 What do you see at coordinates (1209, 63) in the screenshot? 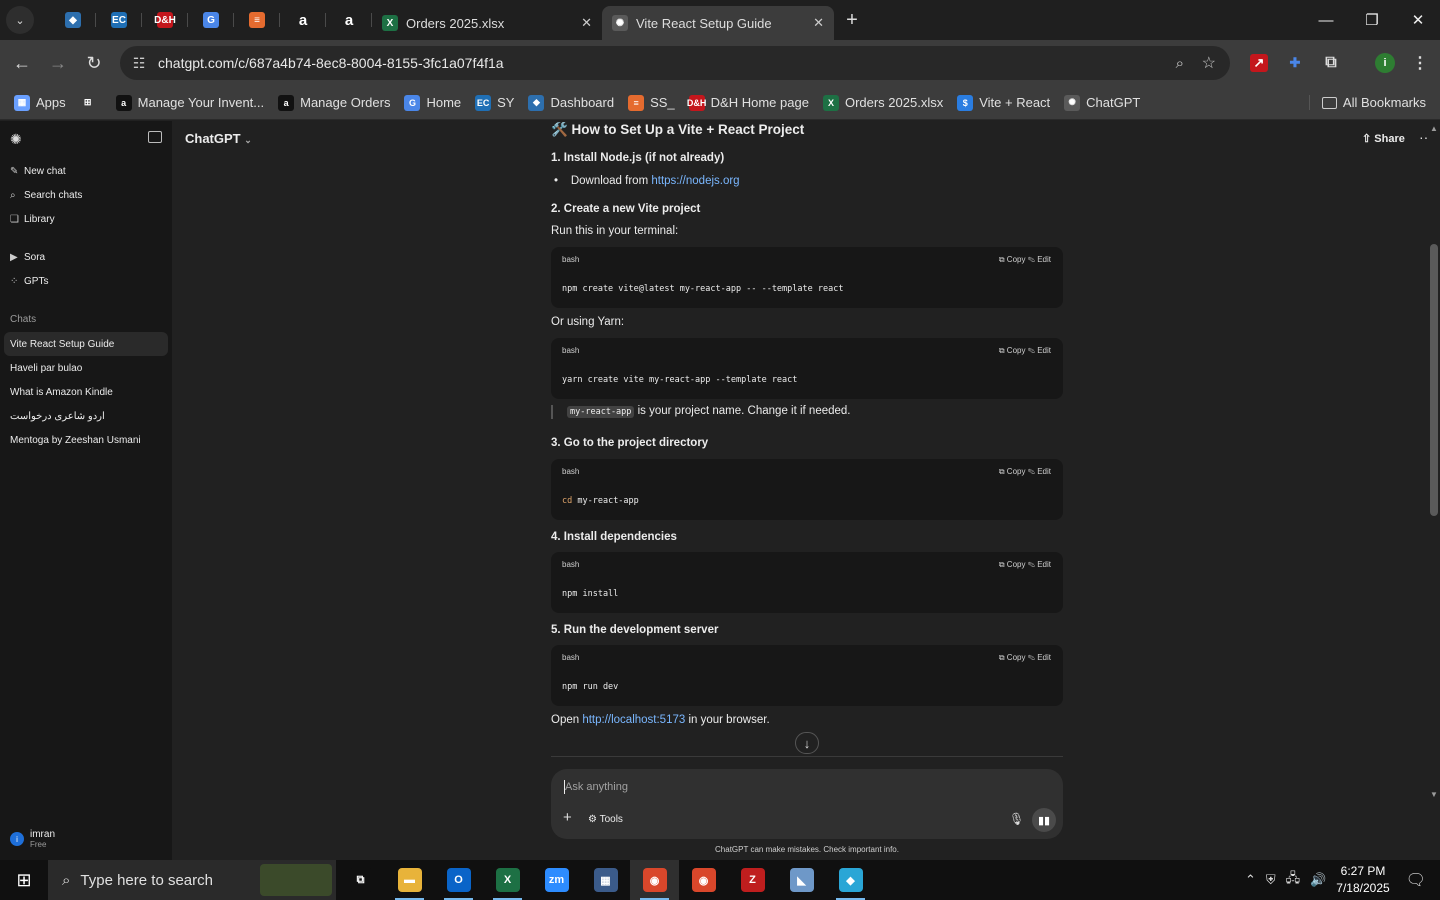
I see `bookmark-star-icon: ☆` at bounding box center [1209, 63].